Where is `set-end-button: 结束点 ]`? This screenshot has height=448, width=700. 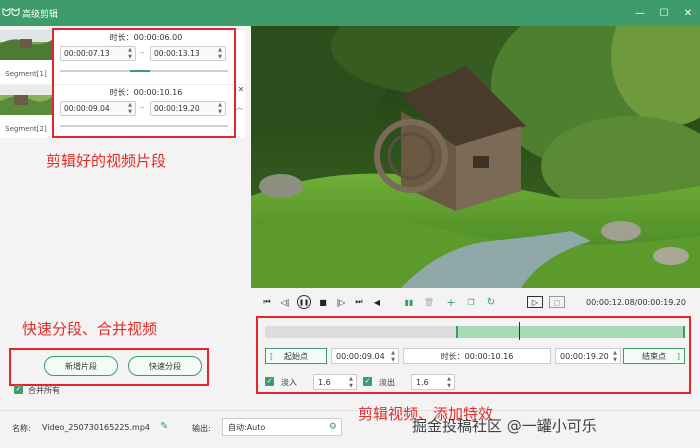 set-end-button: 结束点 ] is located at coordinates (654, 356).